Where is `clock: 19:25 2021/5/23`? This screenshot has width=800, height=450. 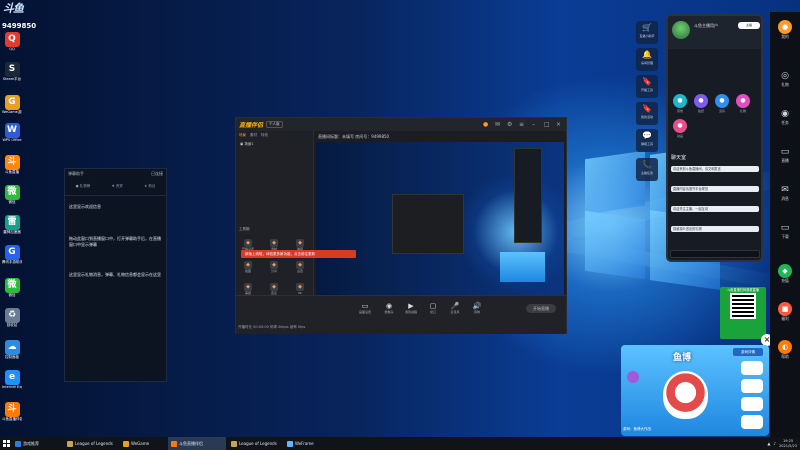 clock: 19:25 2021/5/23 is located at coordinates (788, 444).